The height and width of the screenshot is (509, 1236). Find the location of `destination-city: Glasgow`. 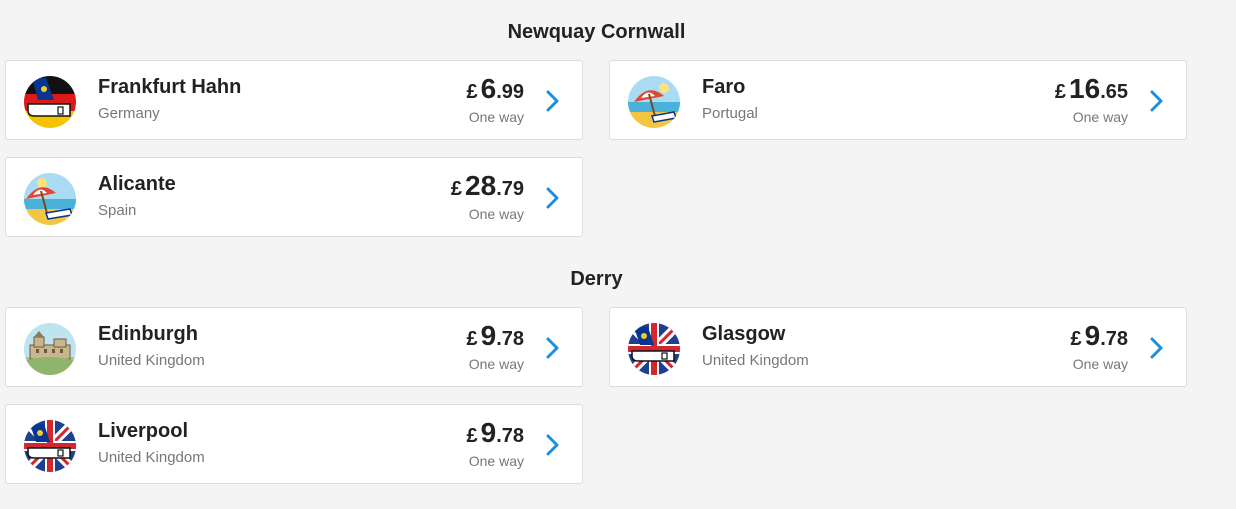

destination-city: Glasgow is located at coordinates (744, 334).